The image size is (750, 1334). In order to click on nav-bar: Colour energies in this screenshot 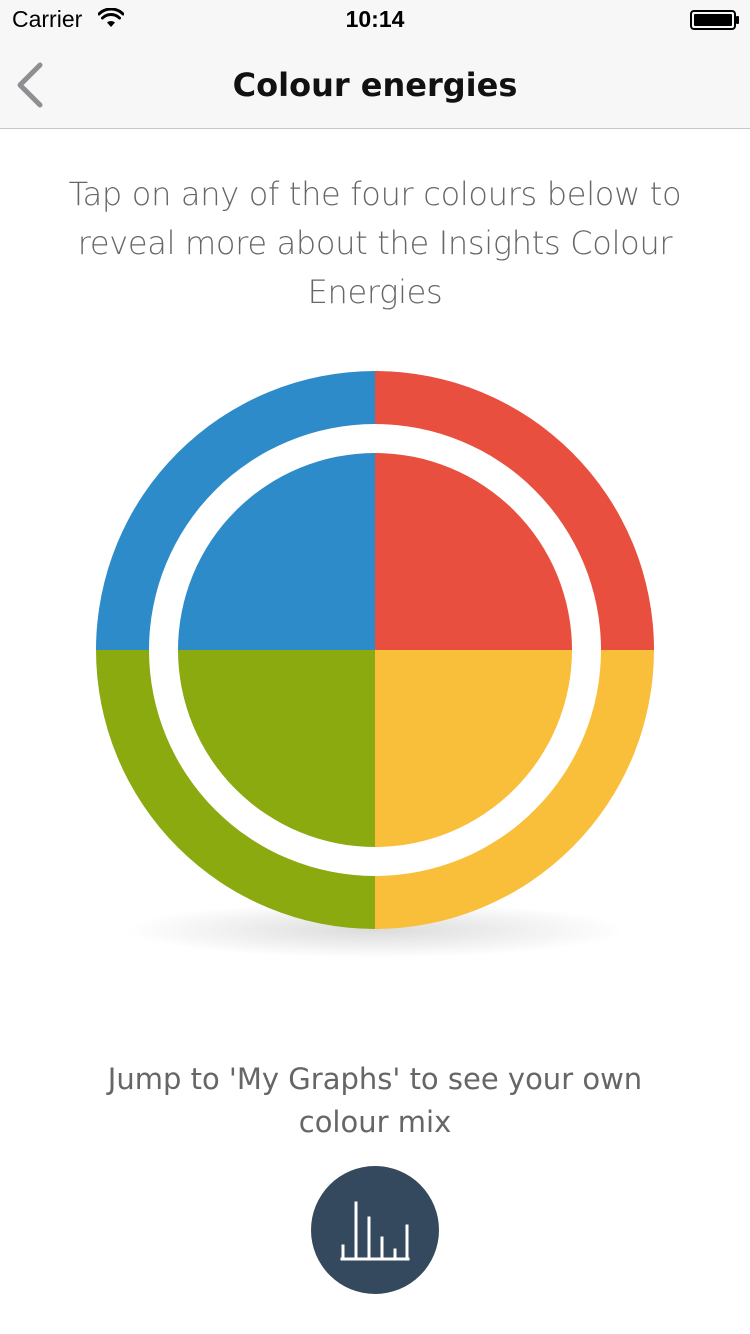, I will do `click(375, 84)`.